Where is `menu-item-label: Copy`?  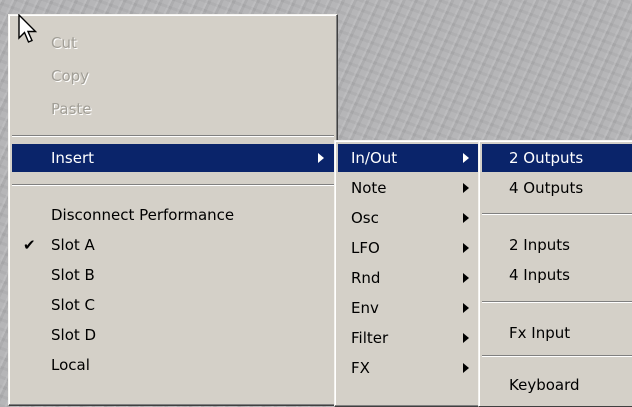
menu-item-label: Copy is located at coordinates (70, 76).